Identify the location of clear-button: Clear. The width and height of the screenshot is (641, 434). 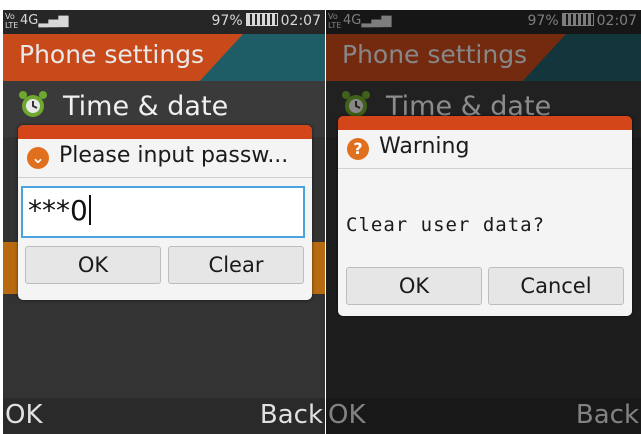
(236, 265).